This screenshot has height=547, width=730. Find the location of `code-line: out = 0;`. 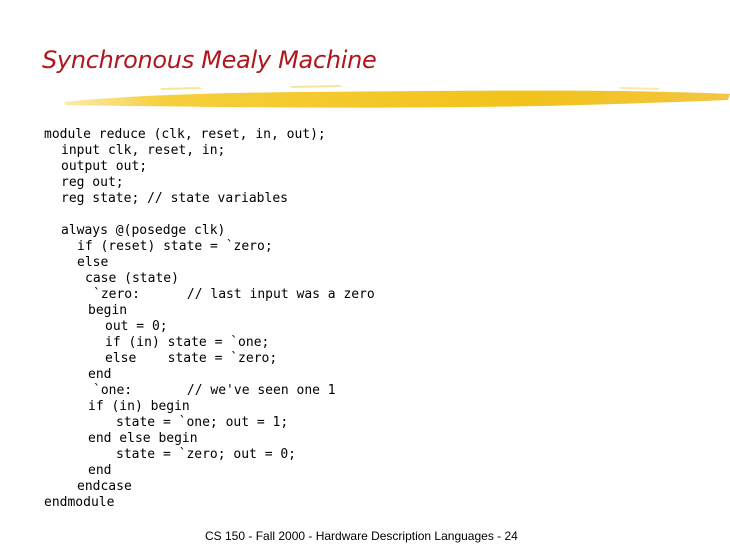

code-line: out = 0; is located at coordinates (136, 326).